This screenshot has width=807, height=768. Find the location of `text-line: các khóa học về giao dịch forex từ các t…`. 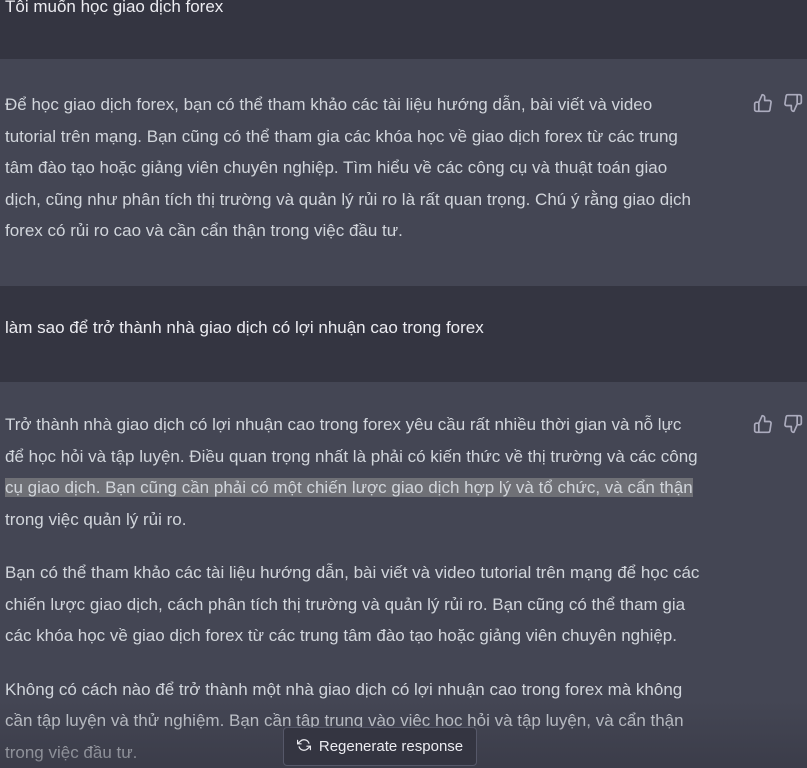

text-line: các khóa học về giao dịch forex từ các t… is located at coordinates (341, 635).